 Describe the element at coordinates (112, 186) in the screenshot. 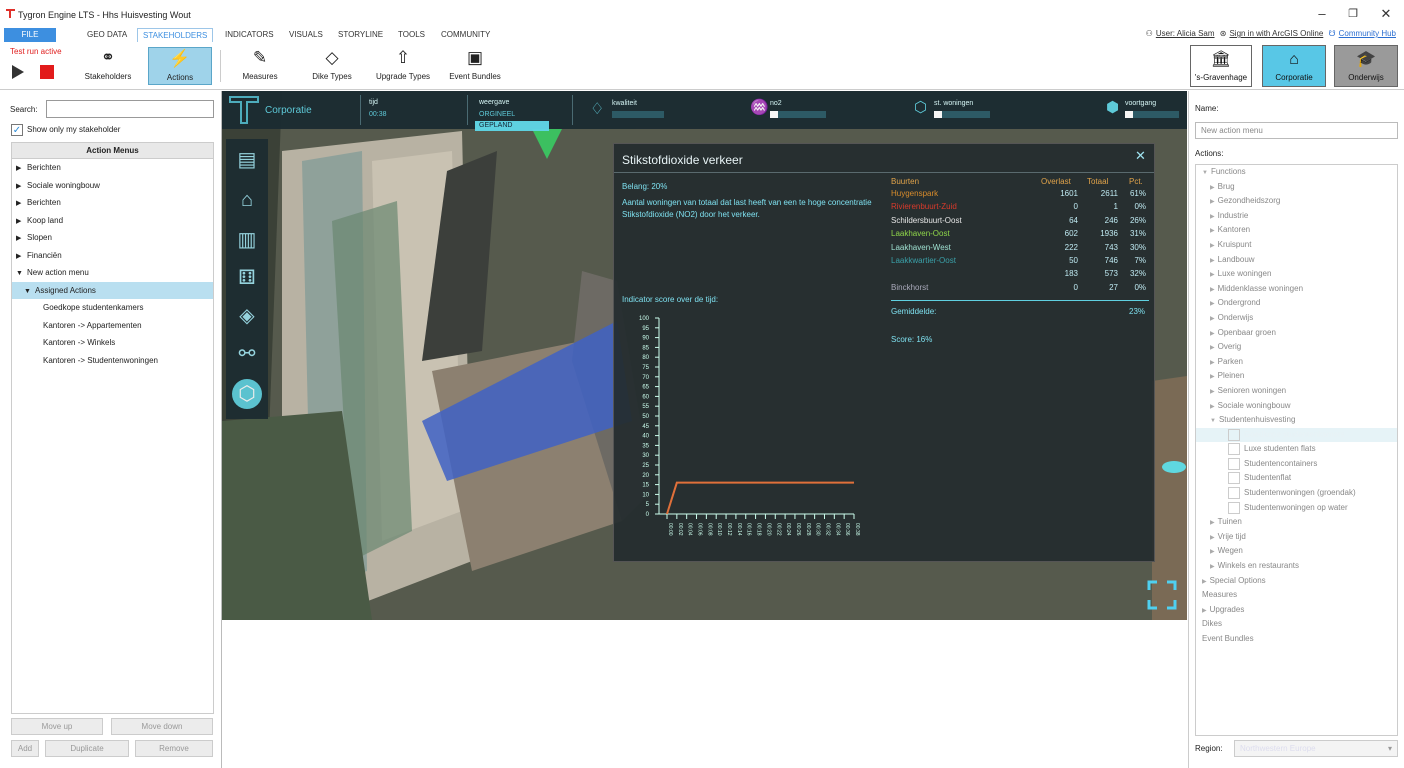

I see `tree-node: ▶ Sociale woningbouw` at that location.